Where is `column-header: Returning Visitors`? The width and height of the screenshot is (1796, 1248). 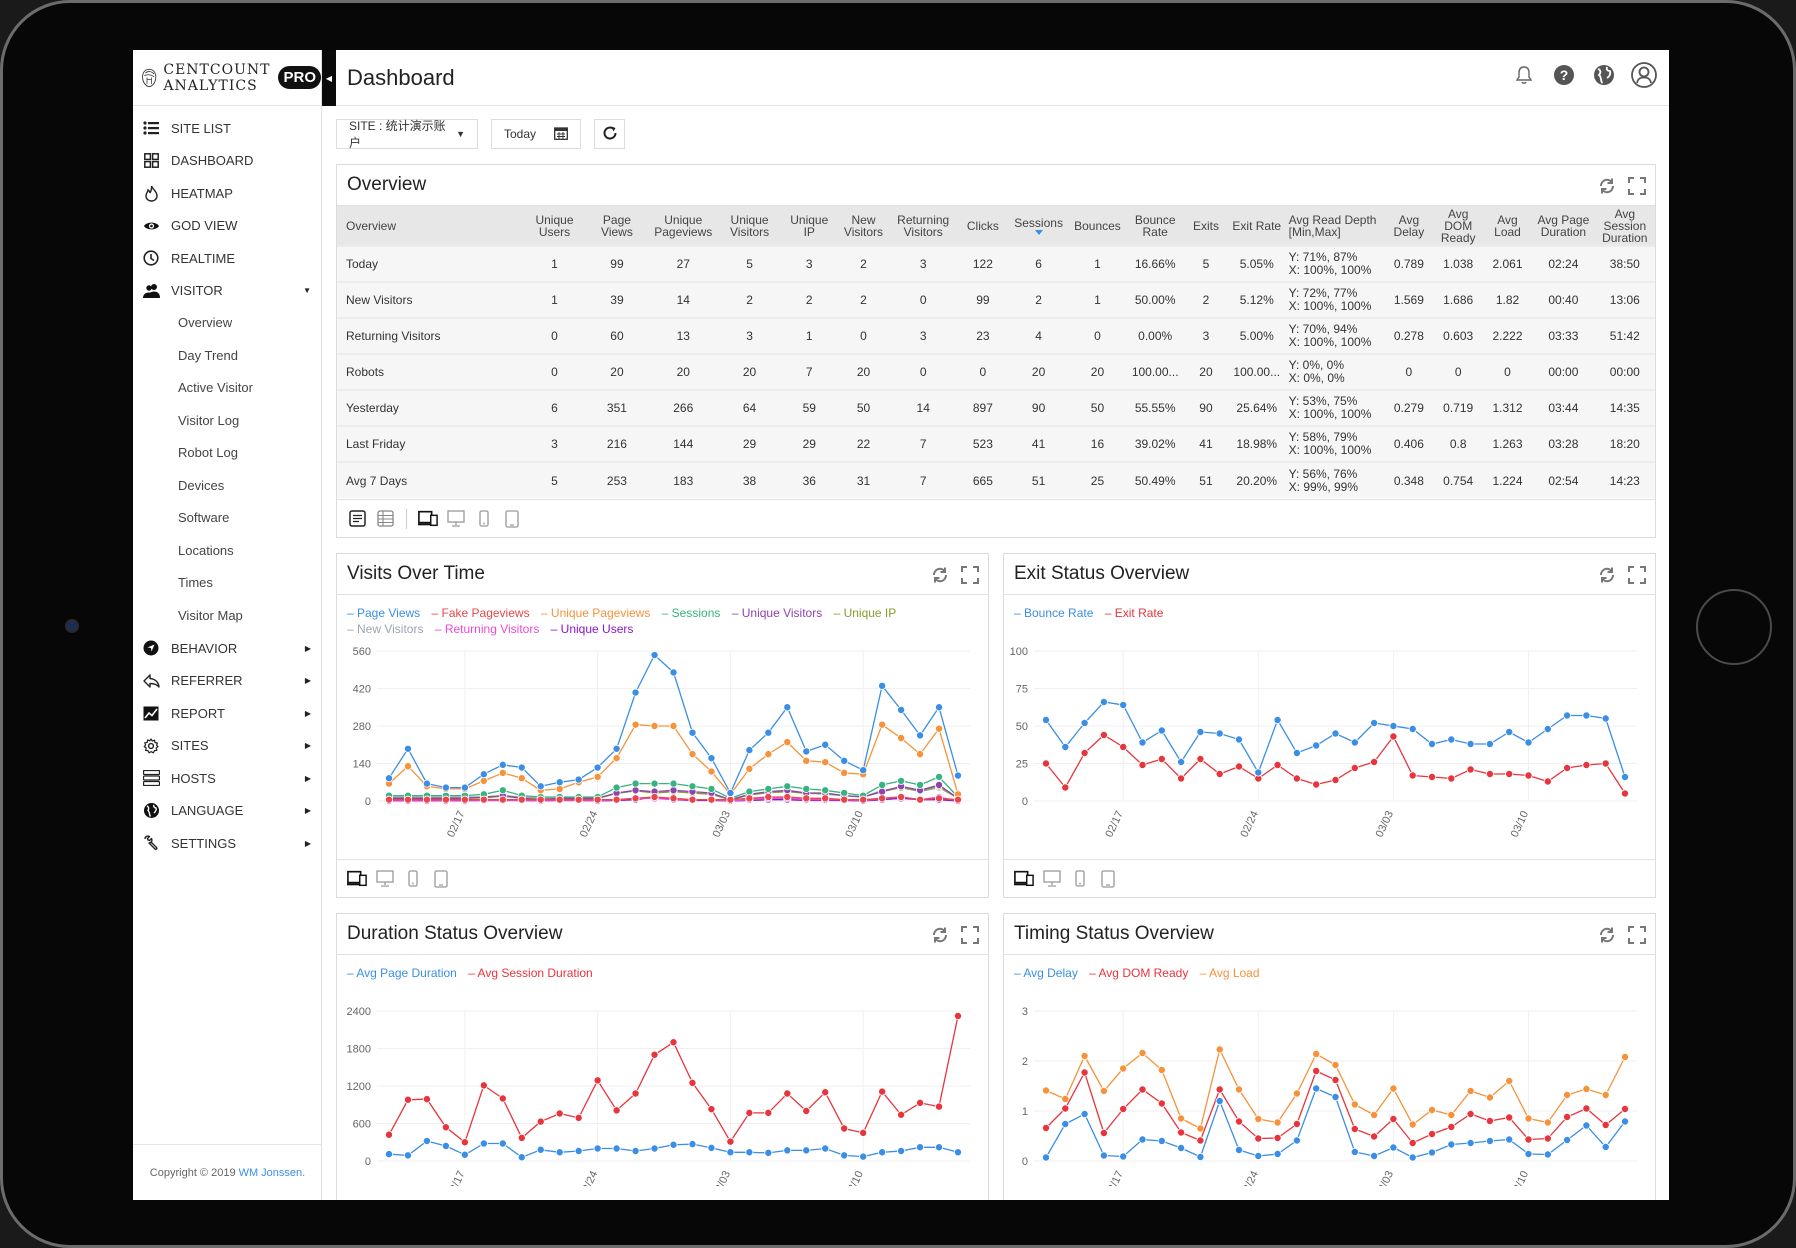
column-header: Returning Visitors is located at coordinates (923, 226).